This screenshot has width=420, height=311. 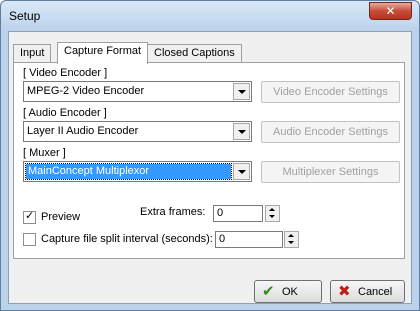 What do you see at coordinates (375, 292) in the screenshot?
I see `cancel-label: Cancel` at bounding box center [375, 292].